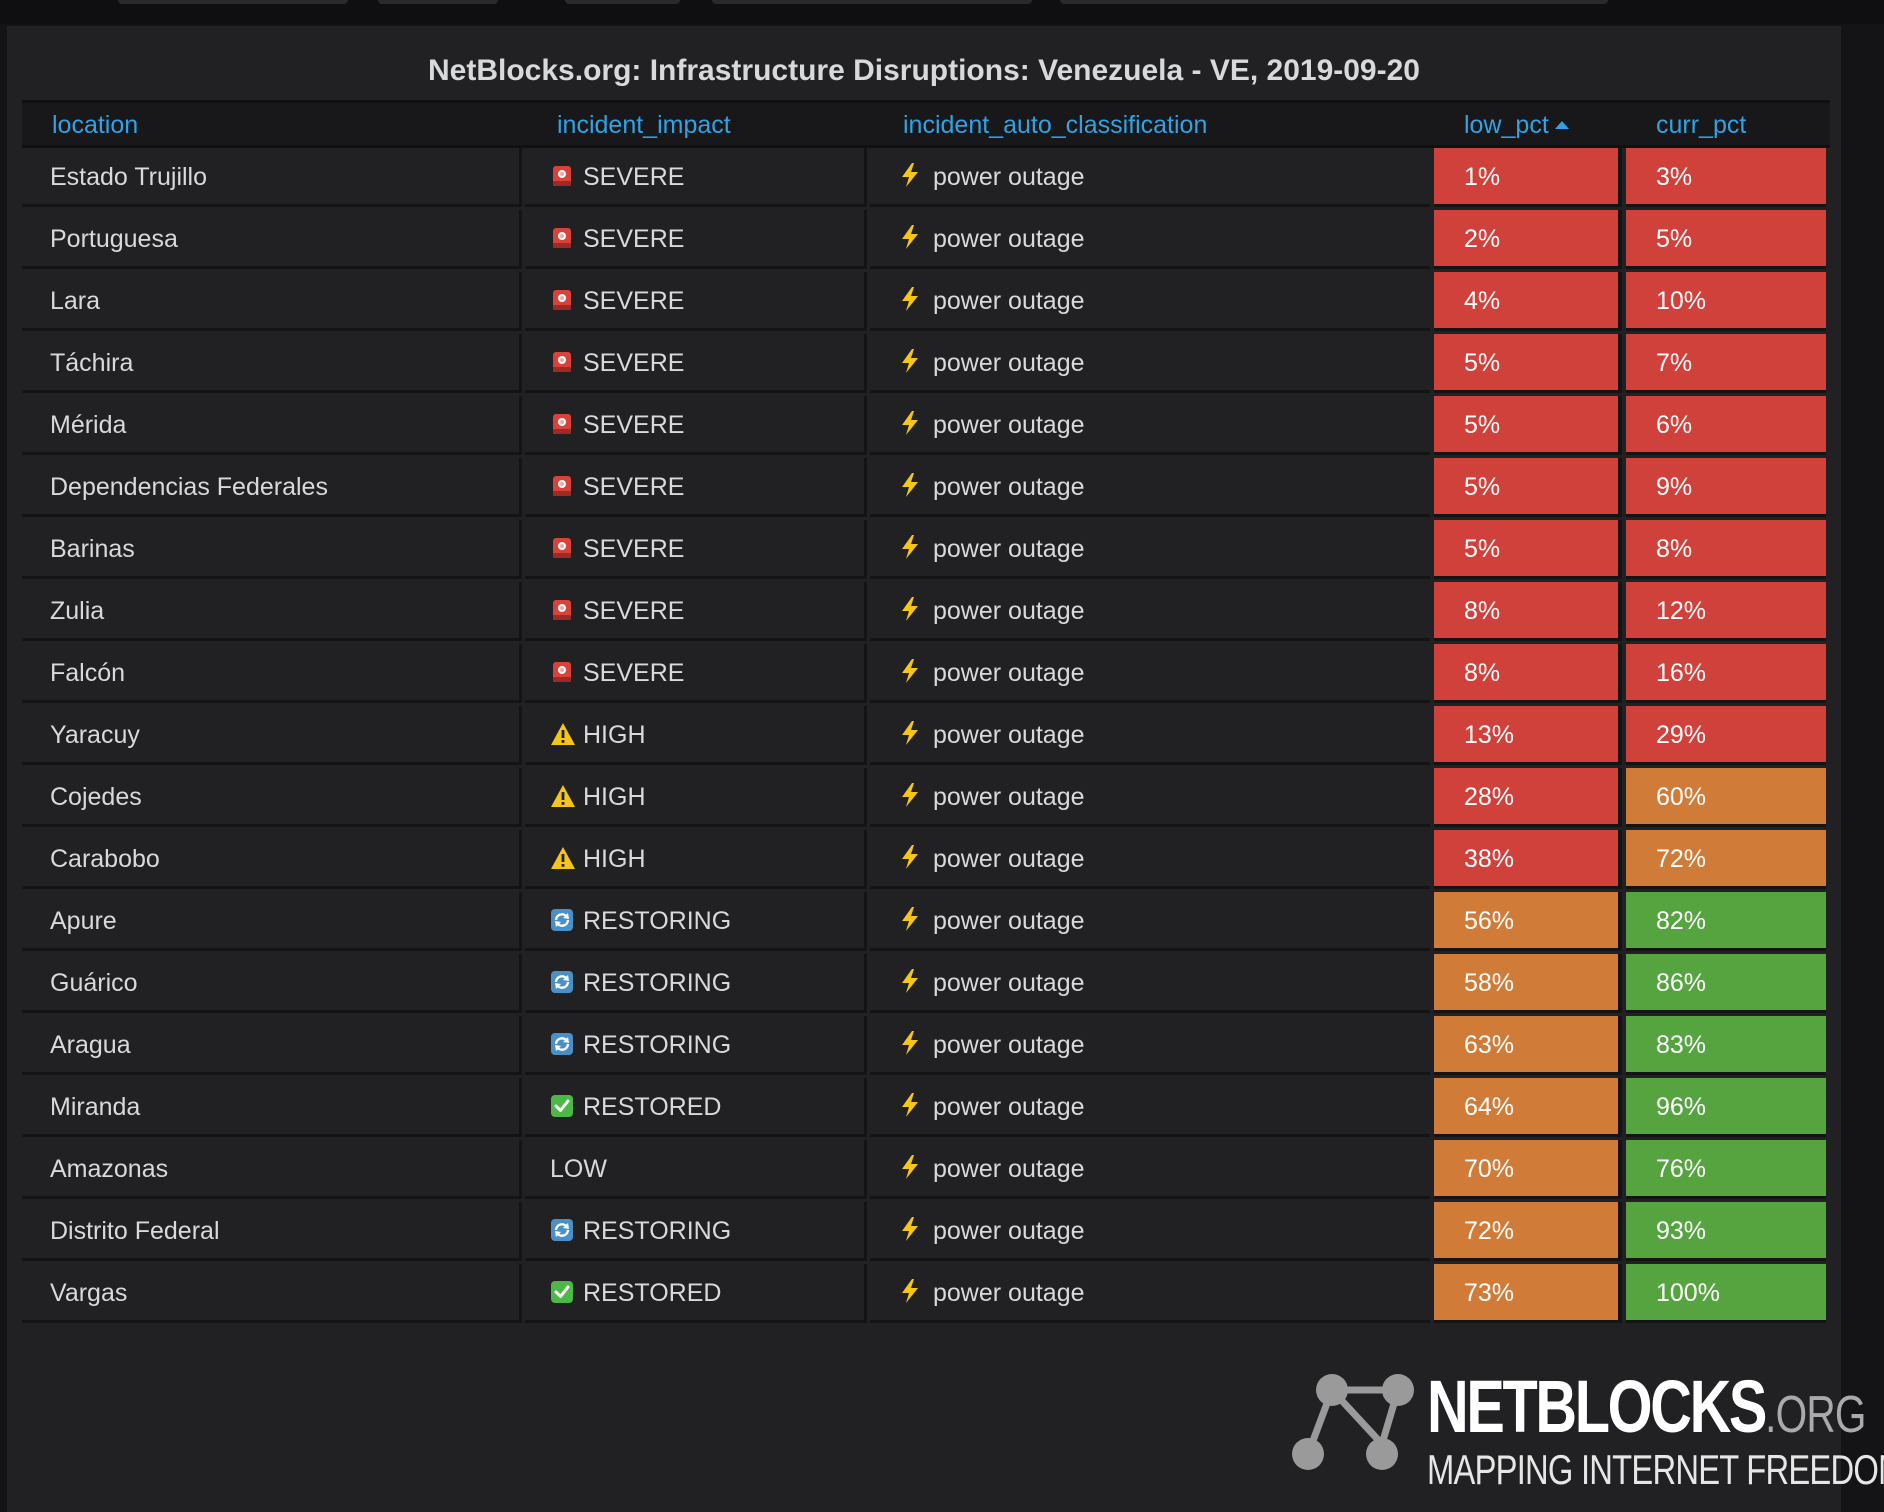  Describe the element at coordinates (92, 363) in the screenshot. I see `location-text: Táchira` at that location.